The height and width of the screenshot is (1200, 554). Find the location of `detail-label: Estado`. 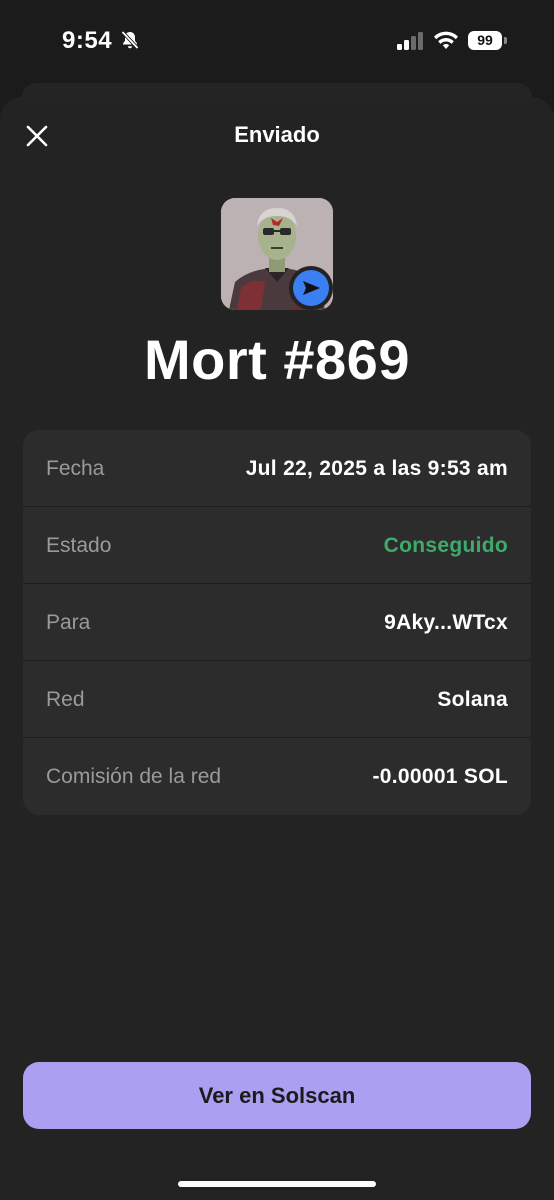

detail-label: Estado is located at coordinates (79, 545).